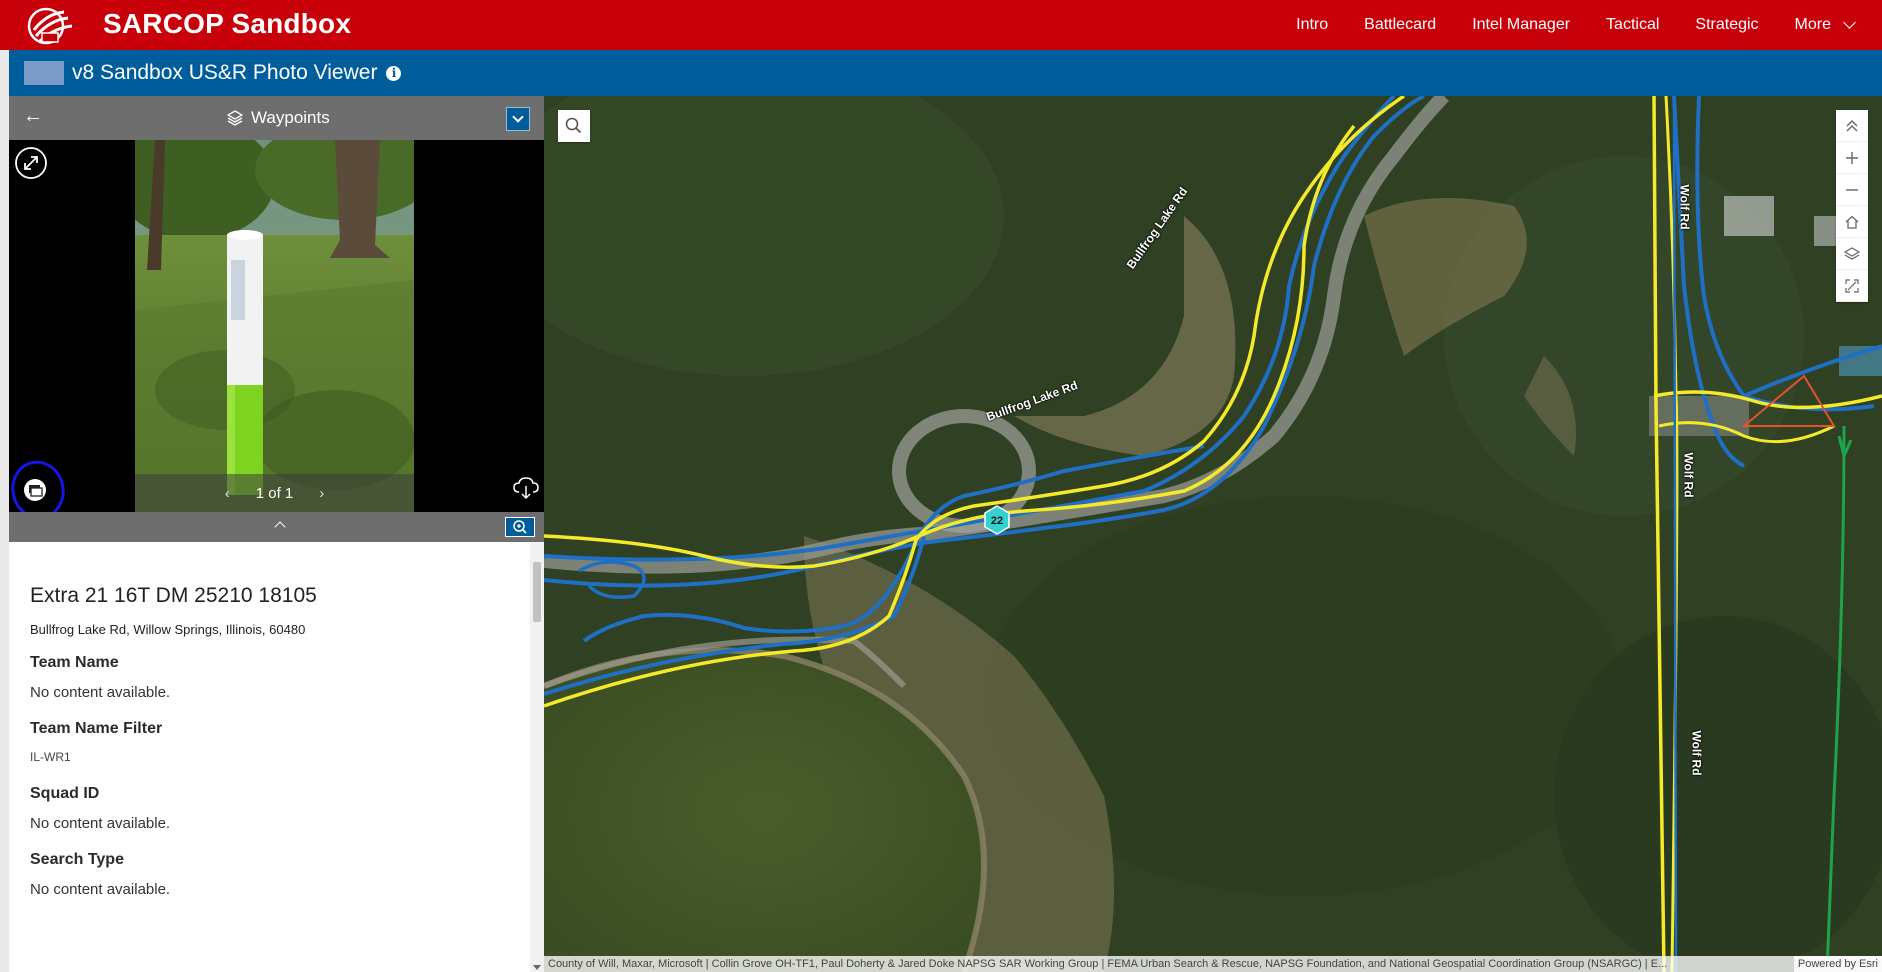  Describe the element at coordinates (1312, 25) in the screenshot. I see `nav-intro: Intro` at that location.